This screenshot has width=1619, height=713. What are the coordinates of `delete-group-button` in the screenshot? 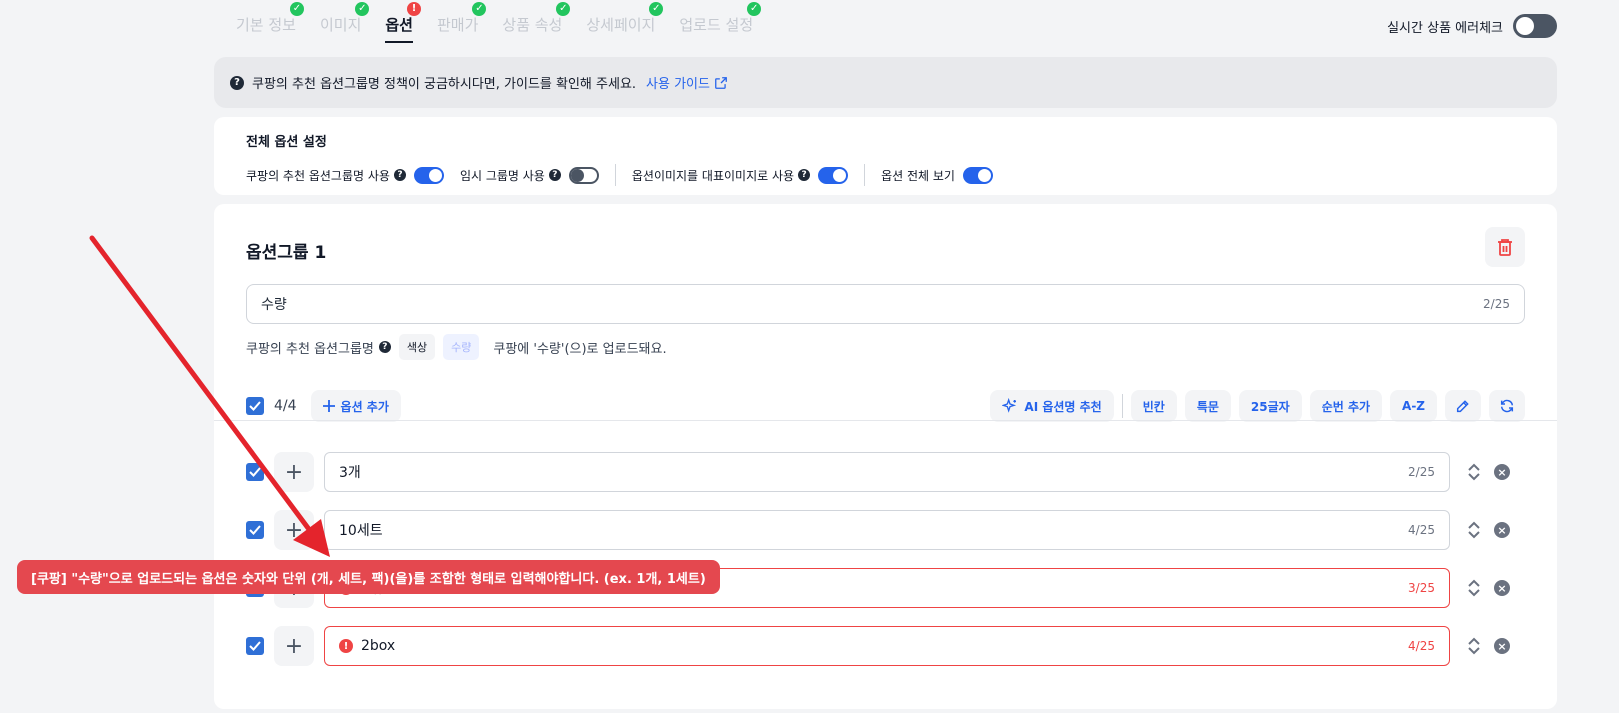 It's located at (1505, 247).